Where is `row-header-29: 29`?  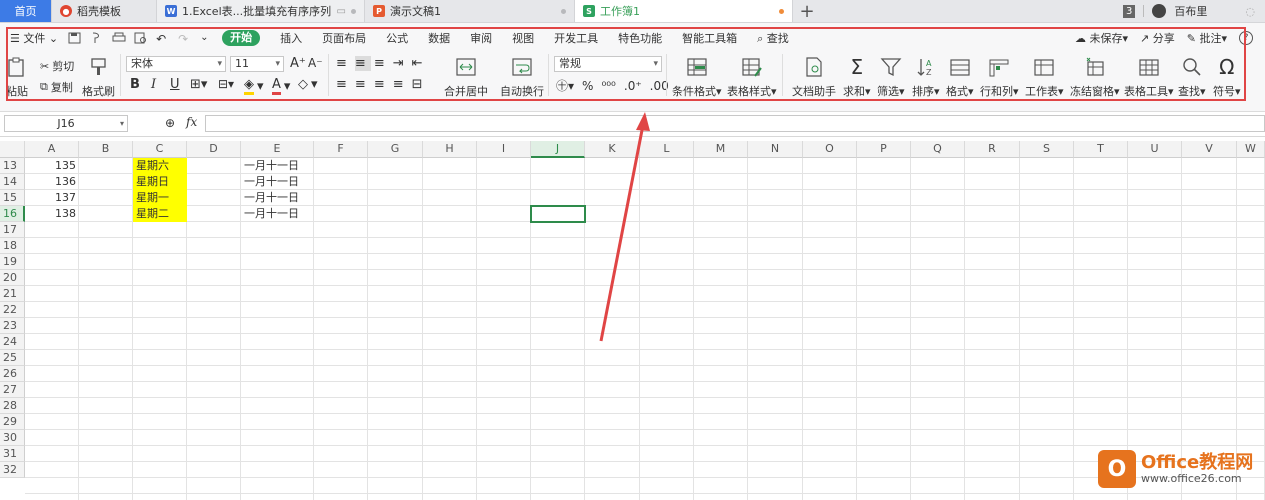 row-header-29: 29 is located at coordinates (12, 422).